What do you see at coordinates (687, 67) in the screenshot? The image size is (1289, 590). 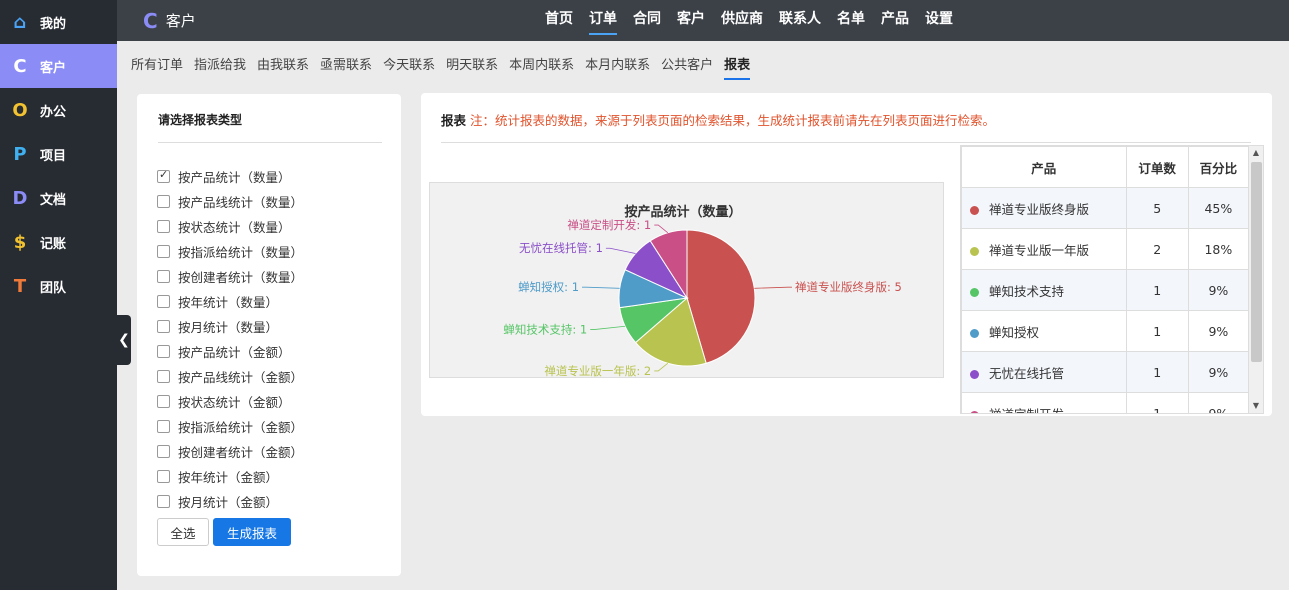 I see `sub-nav-item-8: 公共客户` at bounding box center [687, 67].